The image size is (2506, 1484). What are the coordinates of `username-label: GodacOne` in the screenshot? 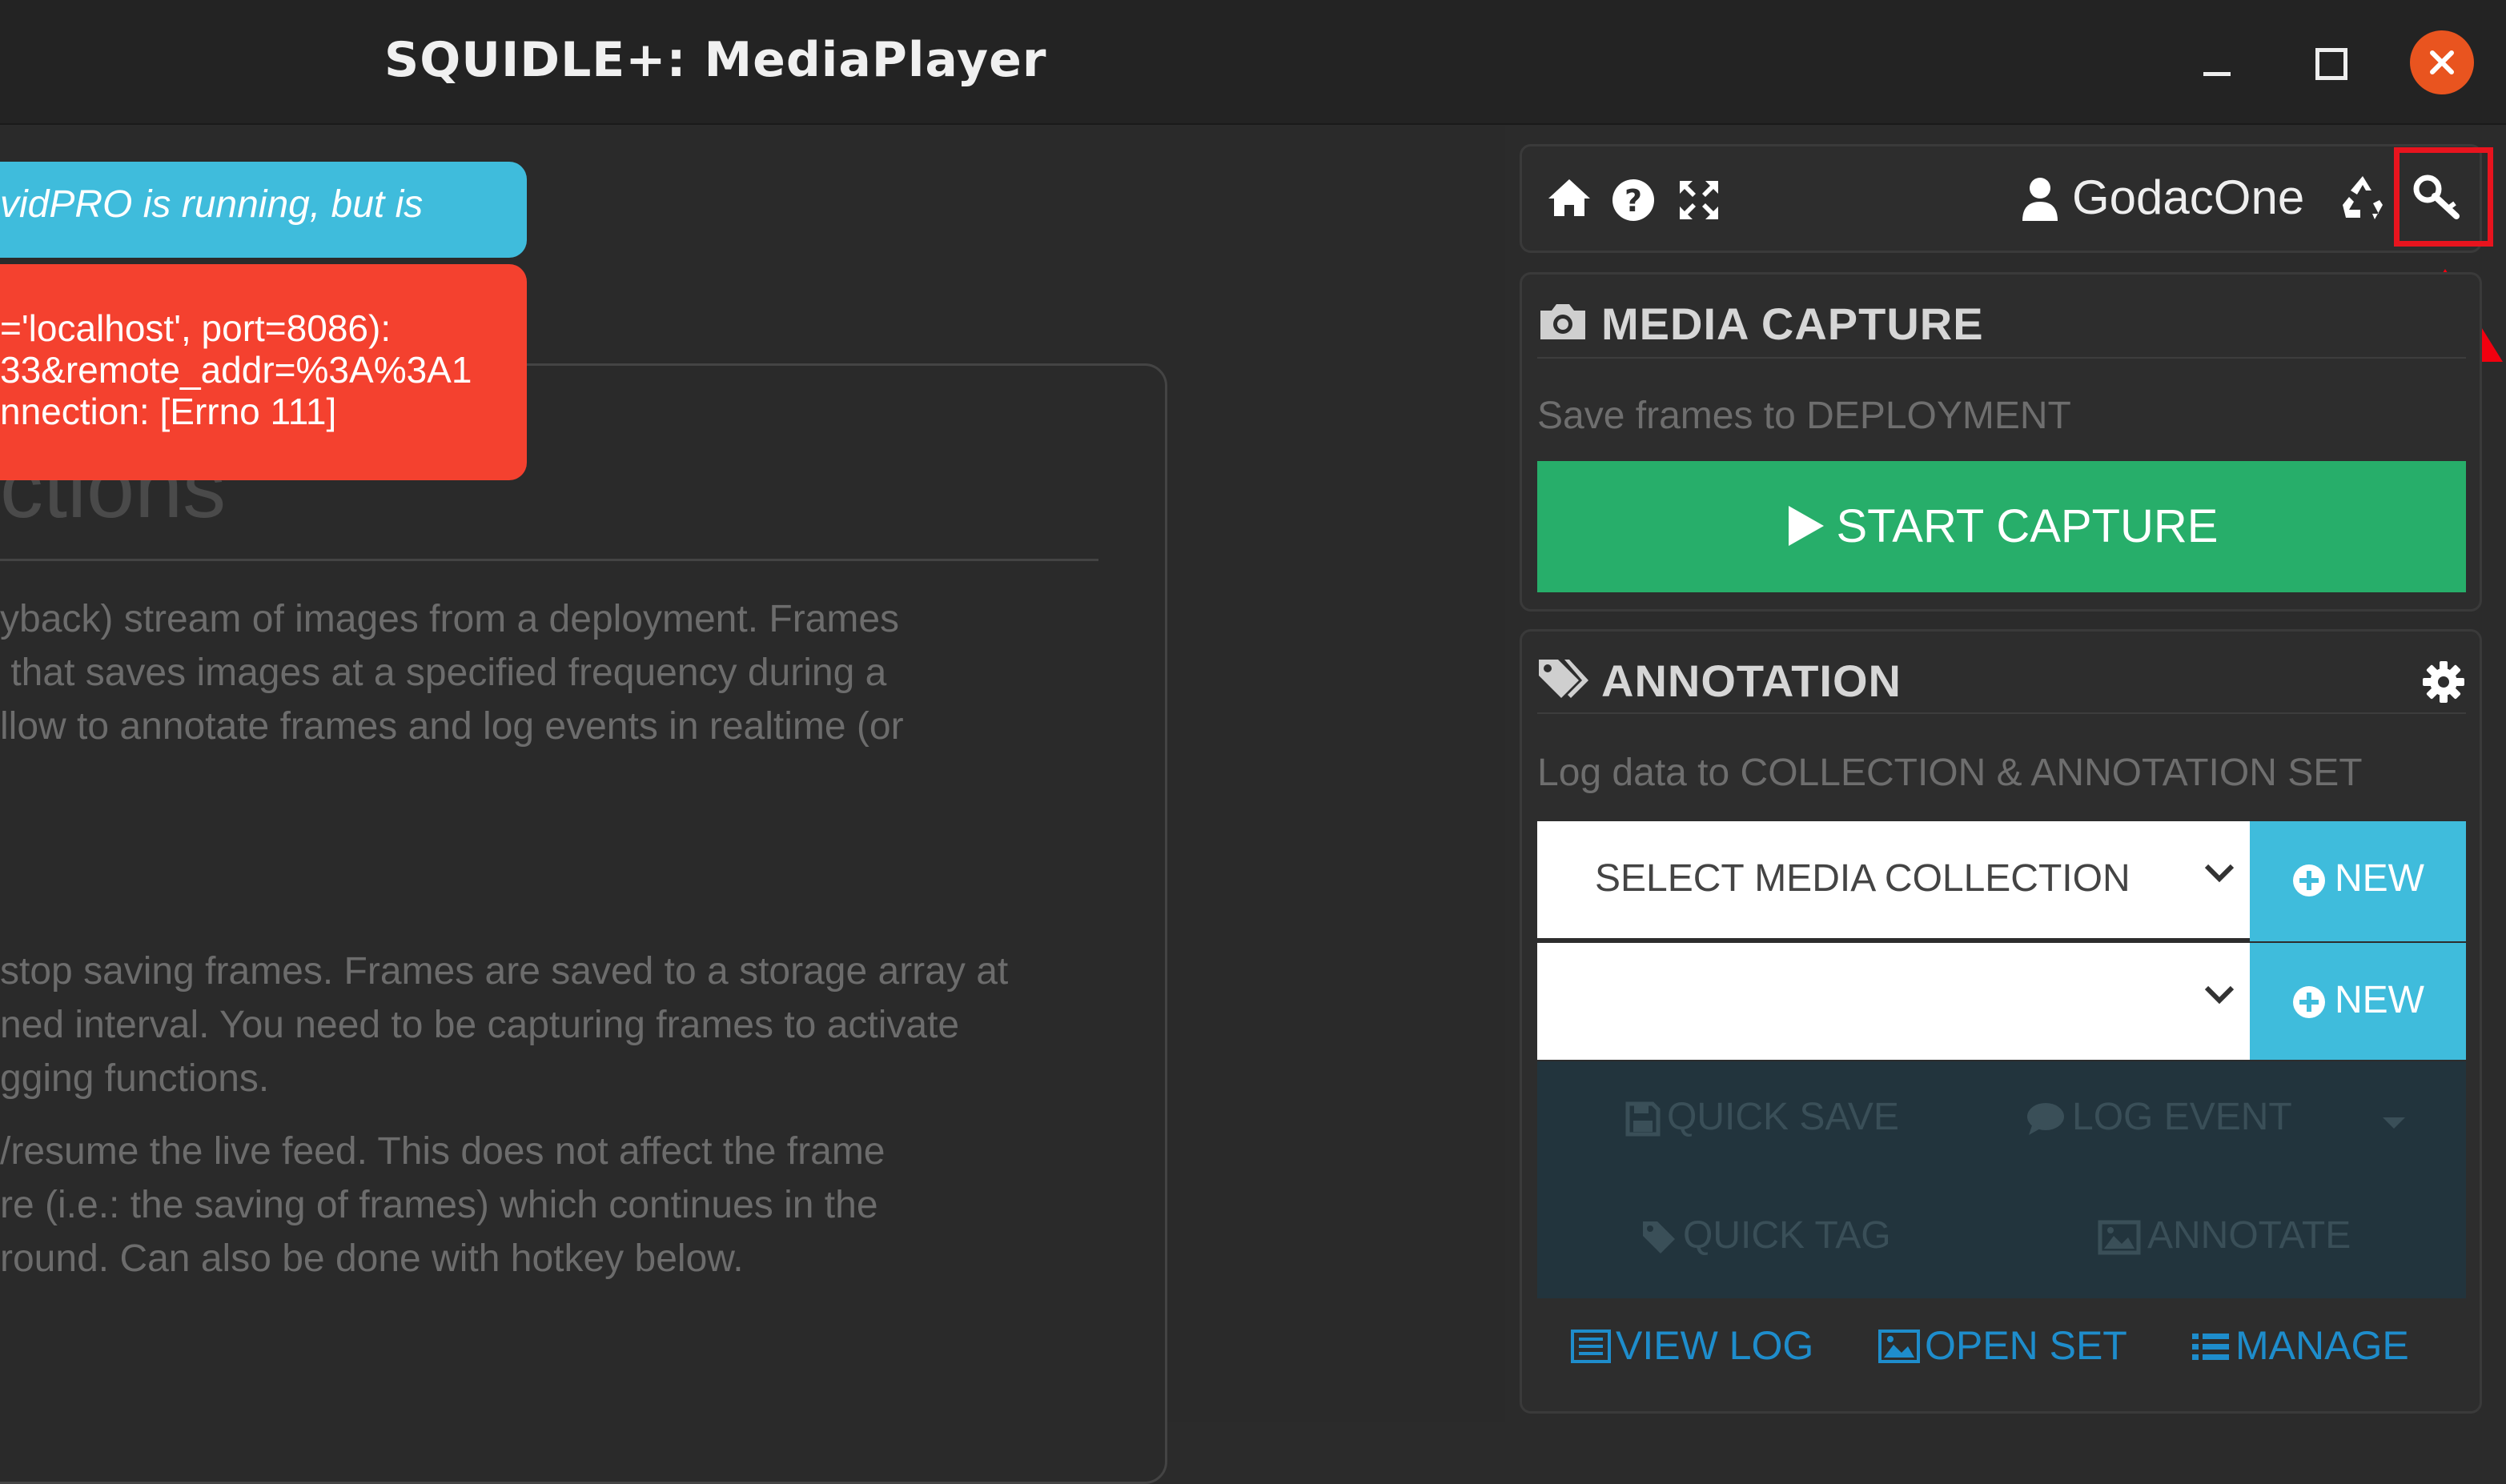 It's located at (2188, 197).